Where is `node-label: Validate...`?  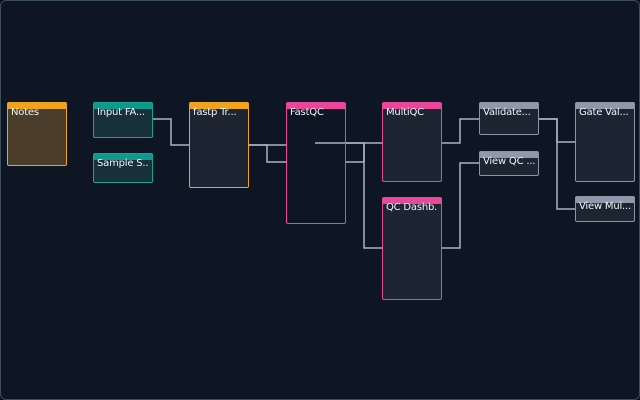 node-label: Validate... is located at coordinates (507, 112).